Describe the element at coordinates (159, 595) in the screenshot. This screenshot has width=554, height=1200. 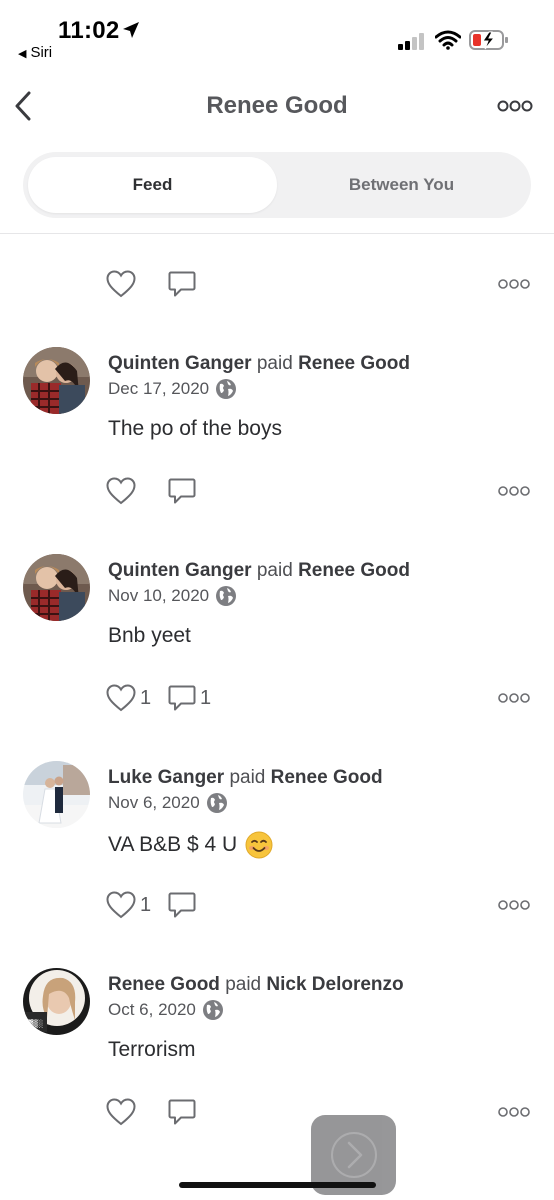
I see `post-date: Nov 10, 2020` at that location.